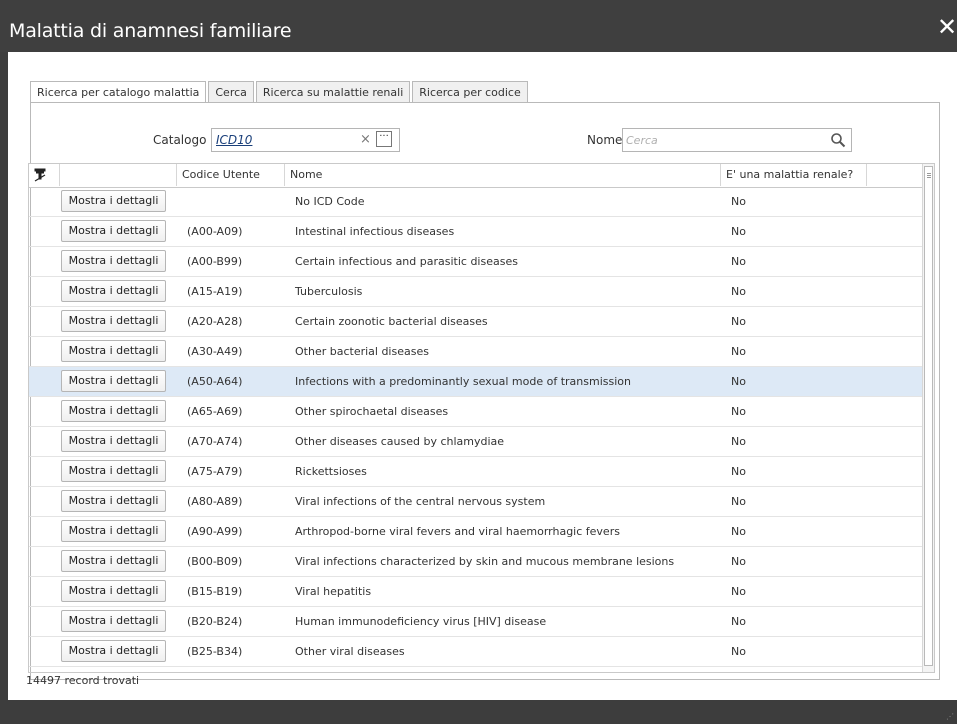  What do you see at coordinates (234, 140) in the screenshot?
I see `catalog-value-link: ICD10` at bounding box center [234, 140].